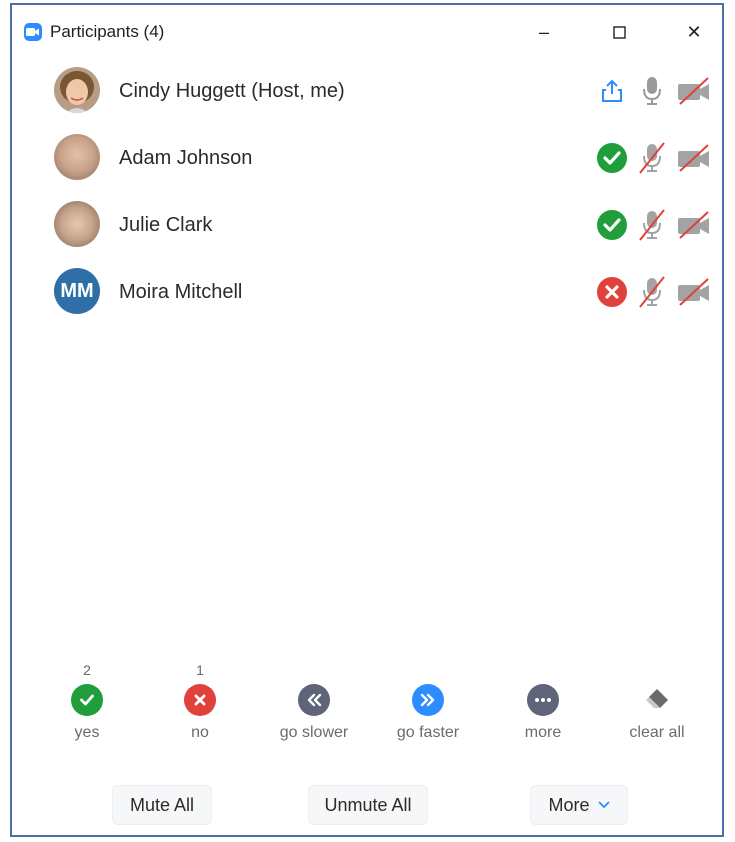  Describe the element at coordinates (314, 732) in the screenshot. I see `feedback-label: go slower` at that location.